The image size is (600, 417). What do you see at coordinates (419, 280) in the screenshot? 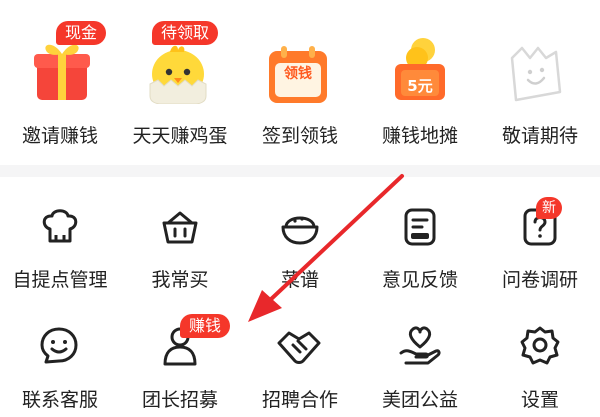
I see `feedback-label: 意见反馈` at bounding box center [419, 280].